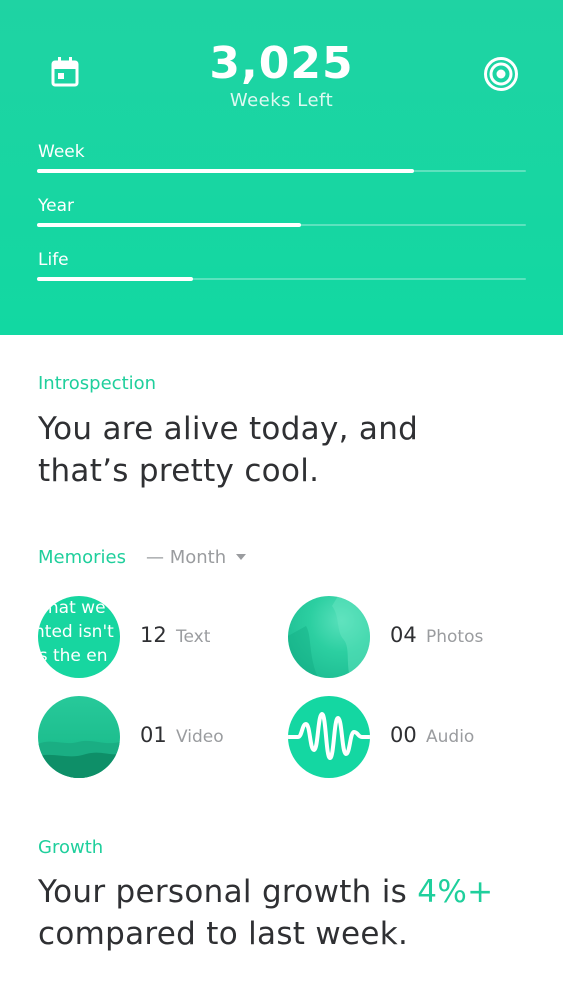  What do you see at coordinates (56, 206) in the screenshot?
I see `progress-year-label: Year` at bounding box center [56, 206].